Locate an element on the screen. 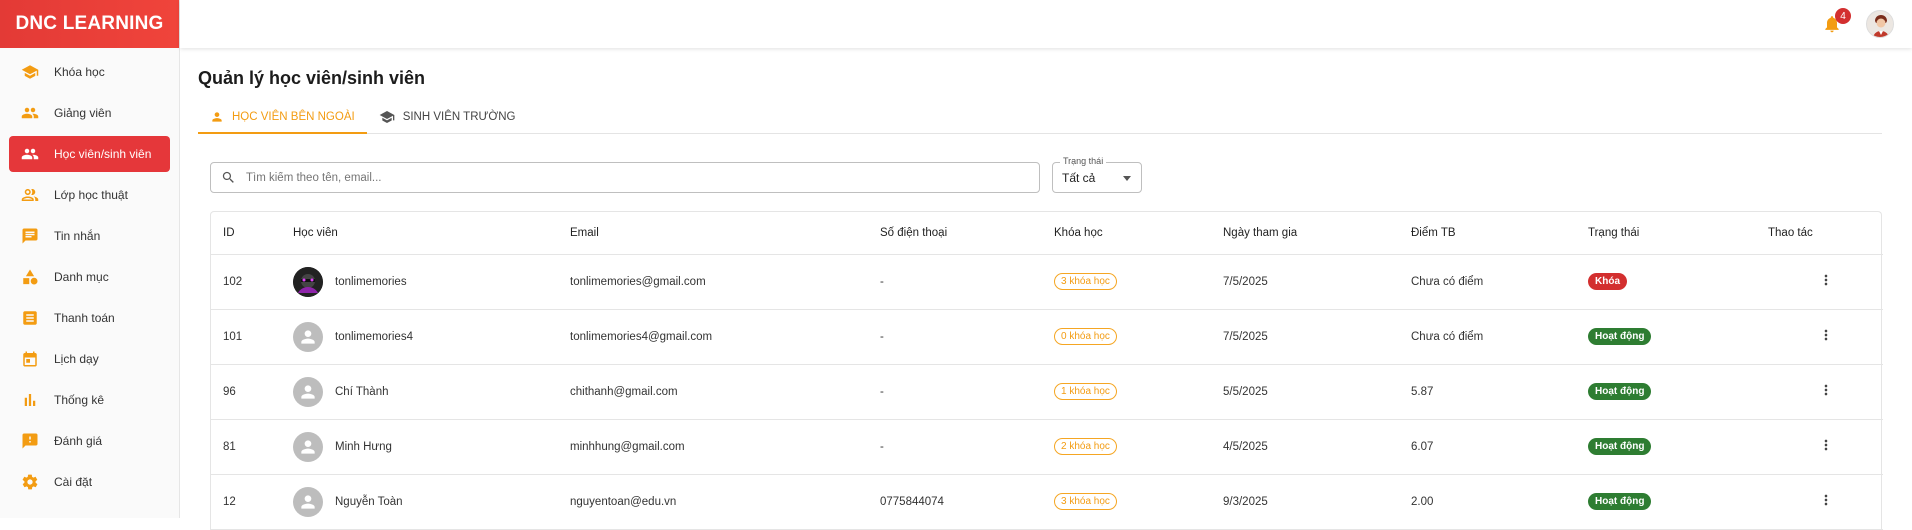  student-name: Minh Hưng is located at coordinates (363, 446).